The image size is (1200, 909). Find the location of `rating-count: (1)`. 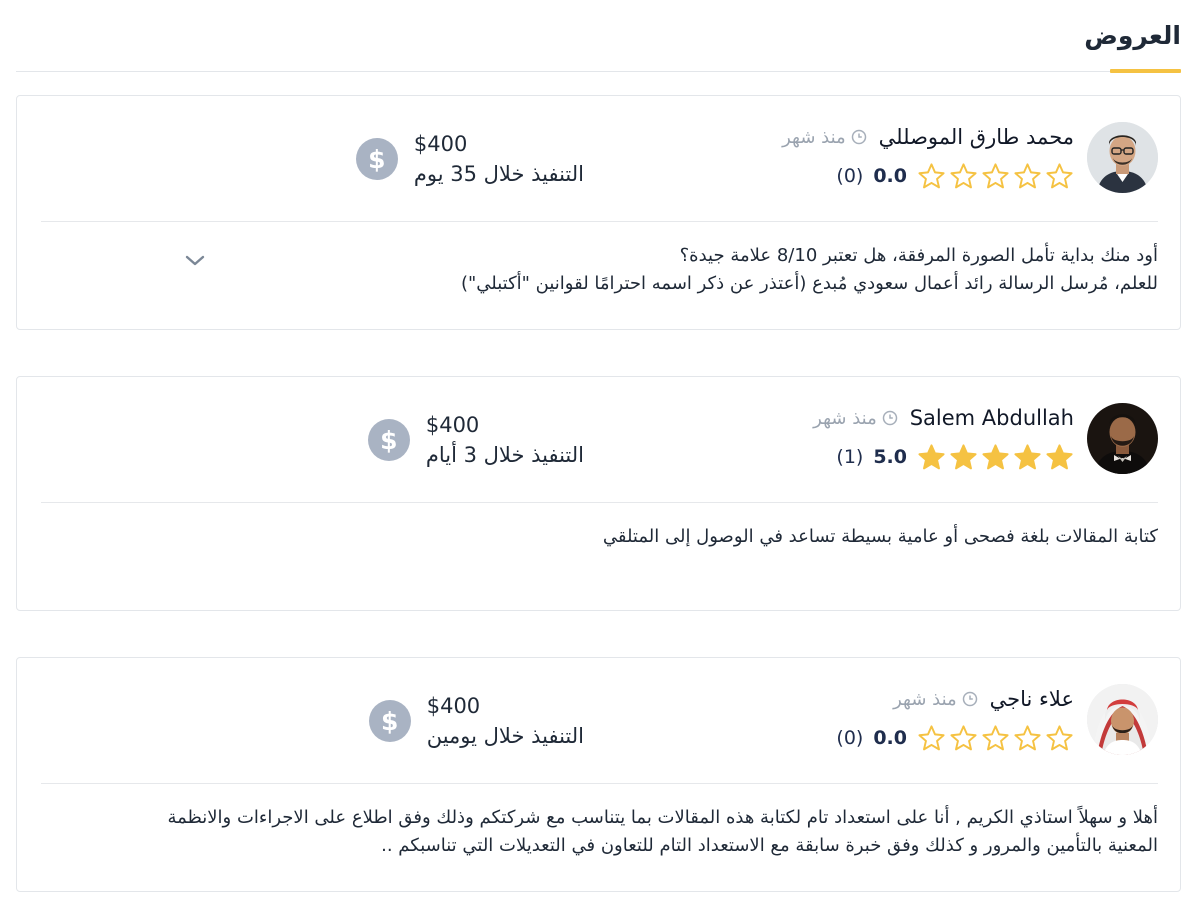

rating-count: (1) is located at coordinates (850, 457).